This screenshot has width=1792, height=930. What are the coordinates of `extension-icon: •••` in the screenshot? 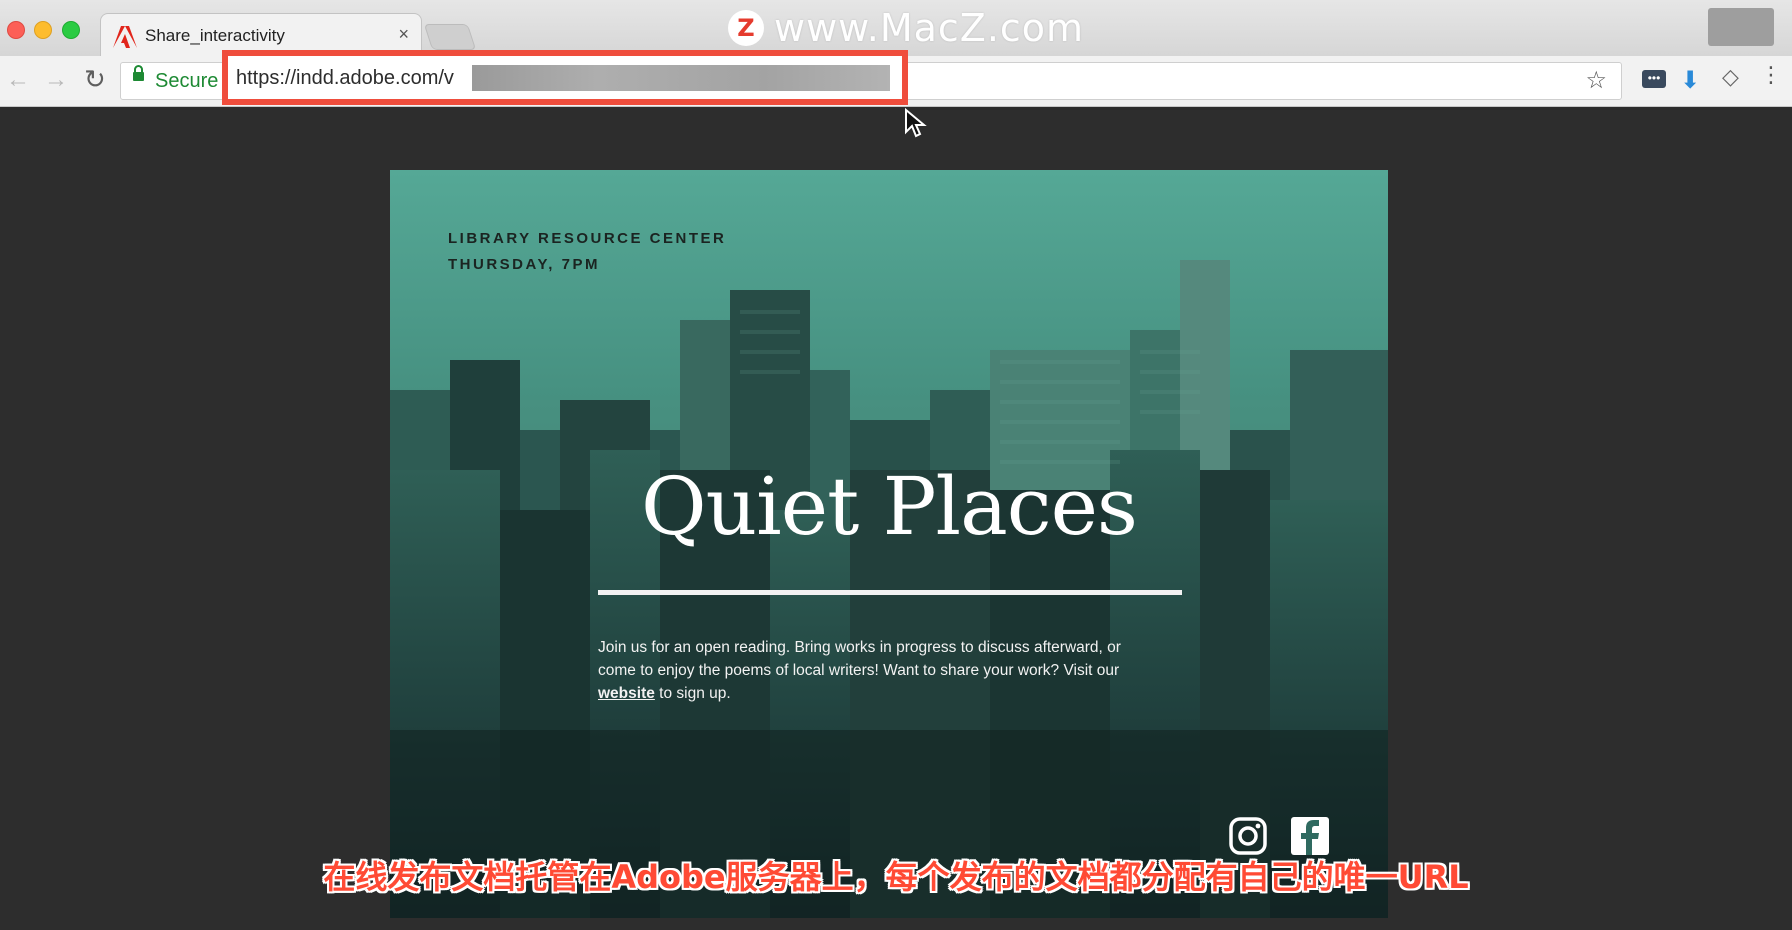 It's located at (1654, 79).